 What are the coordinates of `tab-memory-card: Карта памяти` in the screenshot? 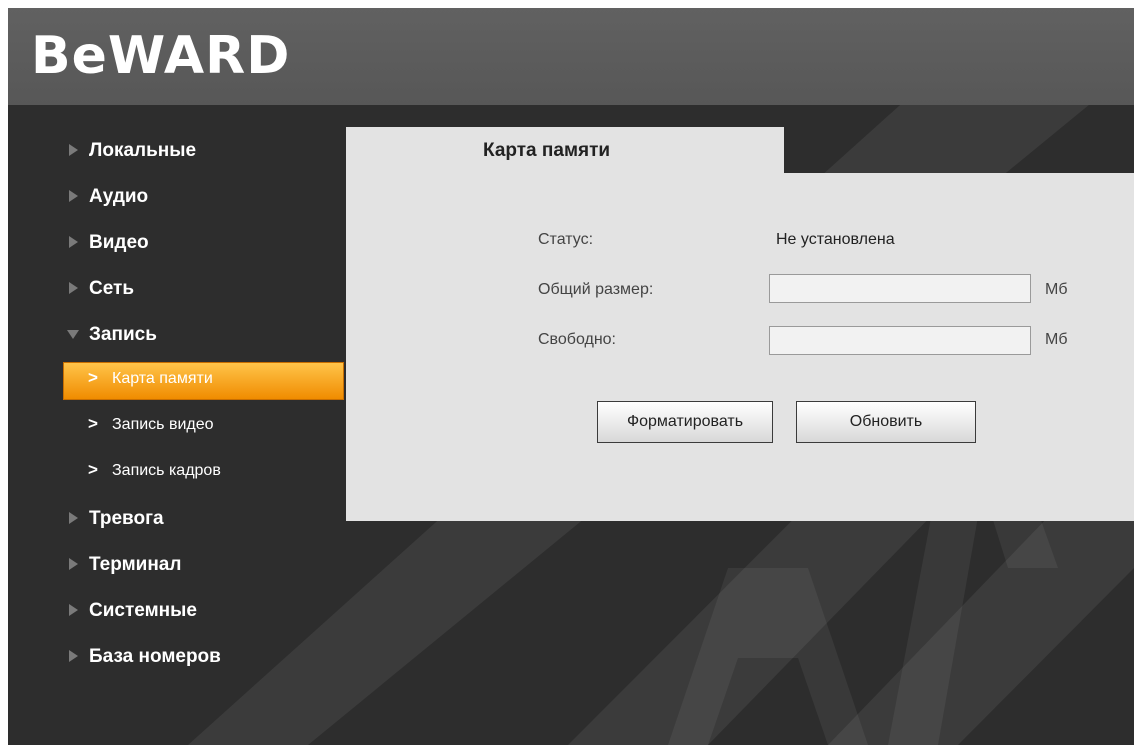 It's located at (565, 150).